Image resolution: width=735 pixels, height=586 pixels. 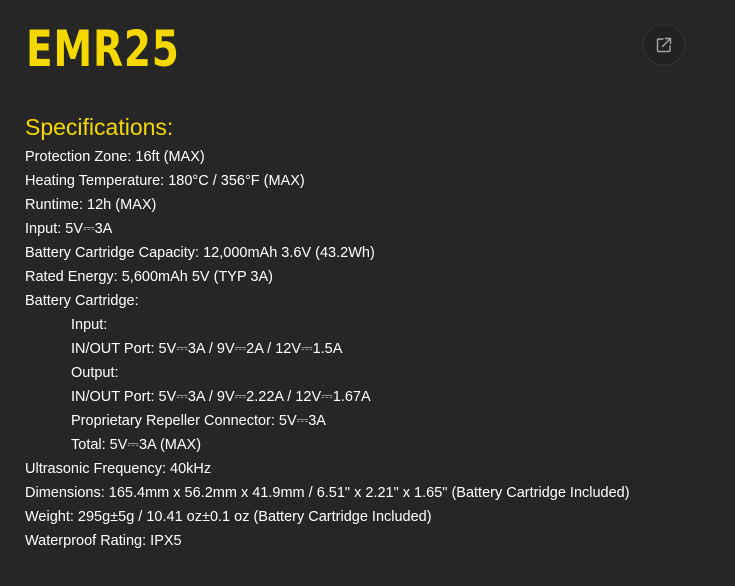 I want to click on spec-rated-energy: Rated Energy: 5,600mAh 5V (TYP 3A), so click(x=149, y=277).